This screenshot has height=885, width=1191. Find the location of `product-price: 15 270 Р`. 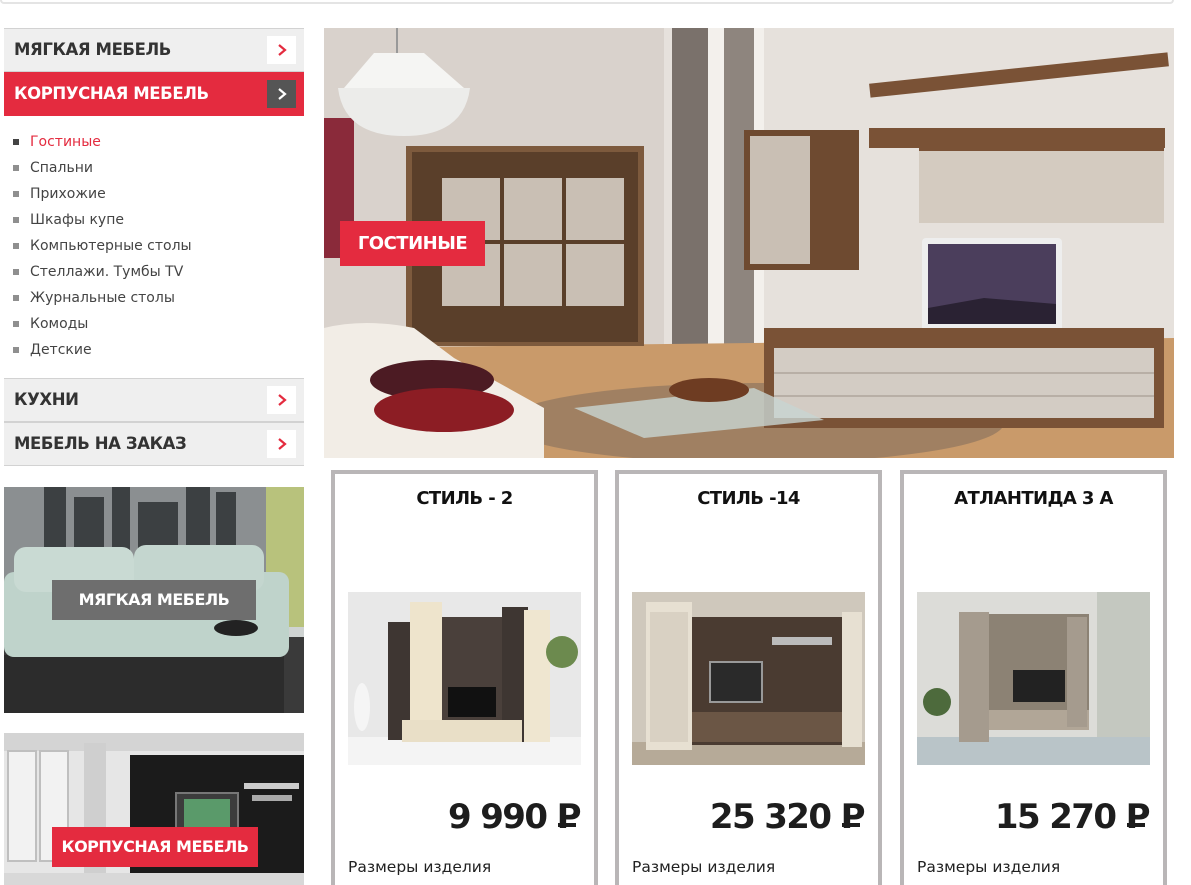

product-price: 15 270 Р is located at coordinates (1072, 817).